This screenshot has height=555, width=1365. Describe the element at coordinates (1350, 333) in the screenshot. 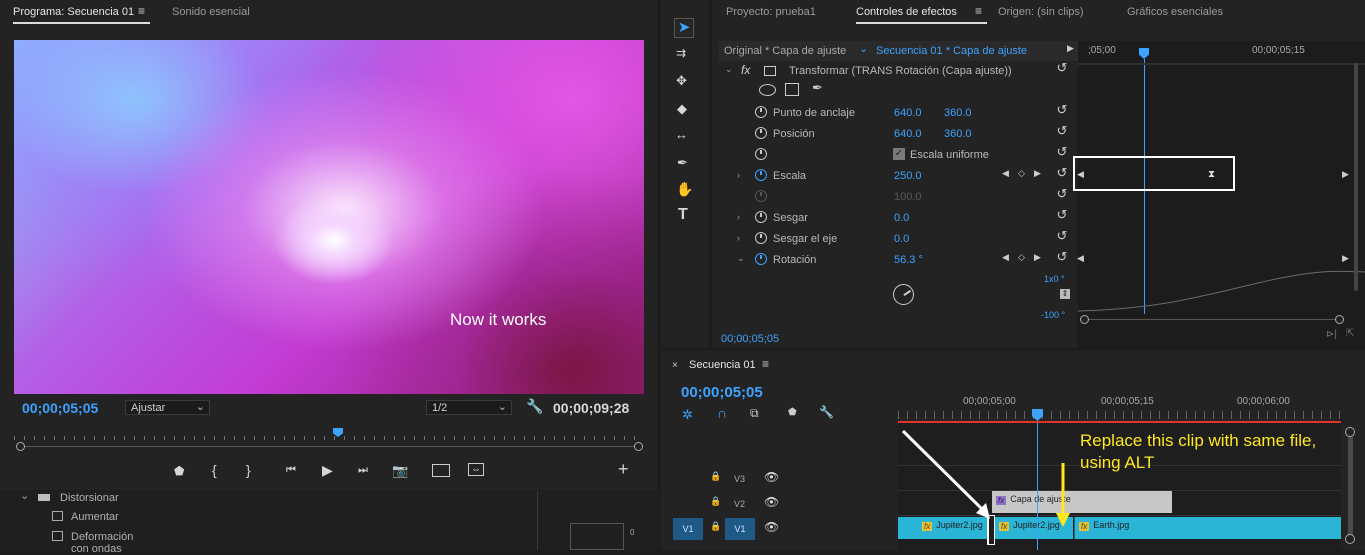

I see `share-icon: ⇱` at that location.